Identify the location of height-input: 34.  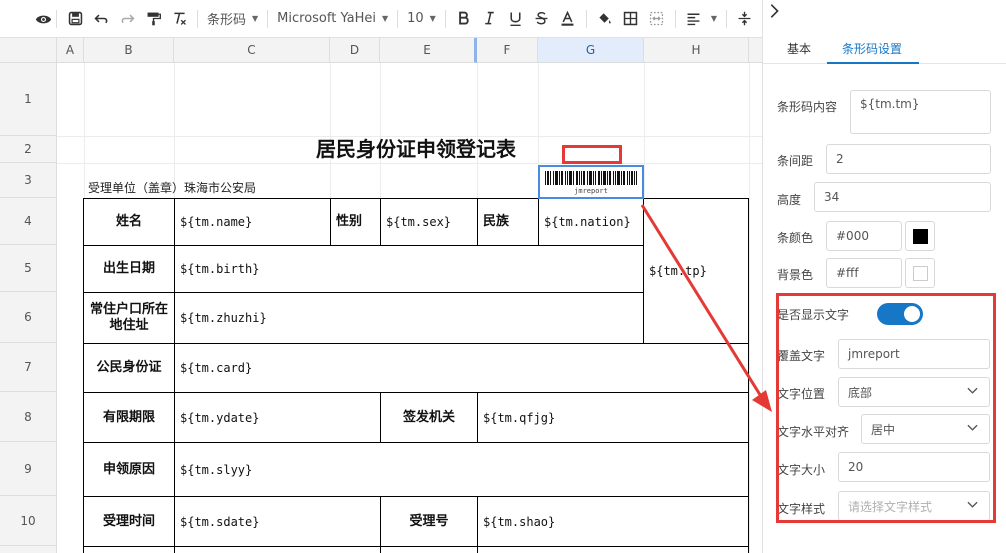
(902, 197).